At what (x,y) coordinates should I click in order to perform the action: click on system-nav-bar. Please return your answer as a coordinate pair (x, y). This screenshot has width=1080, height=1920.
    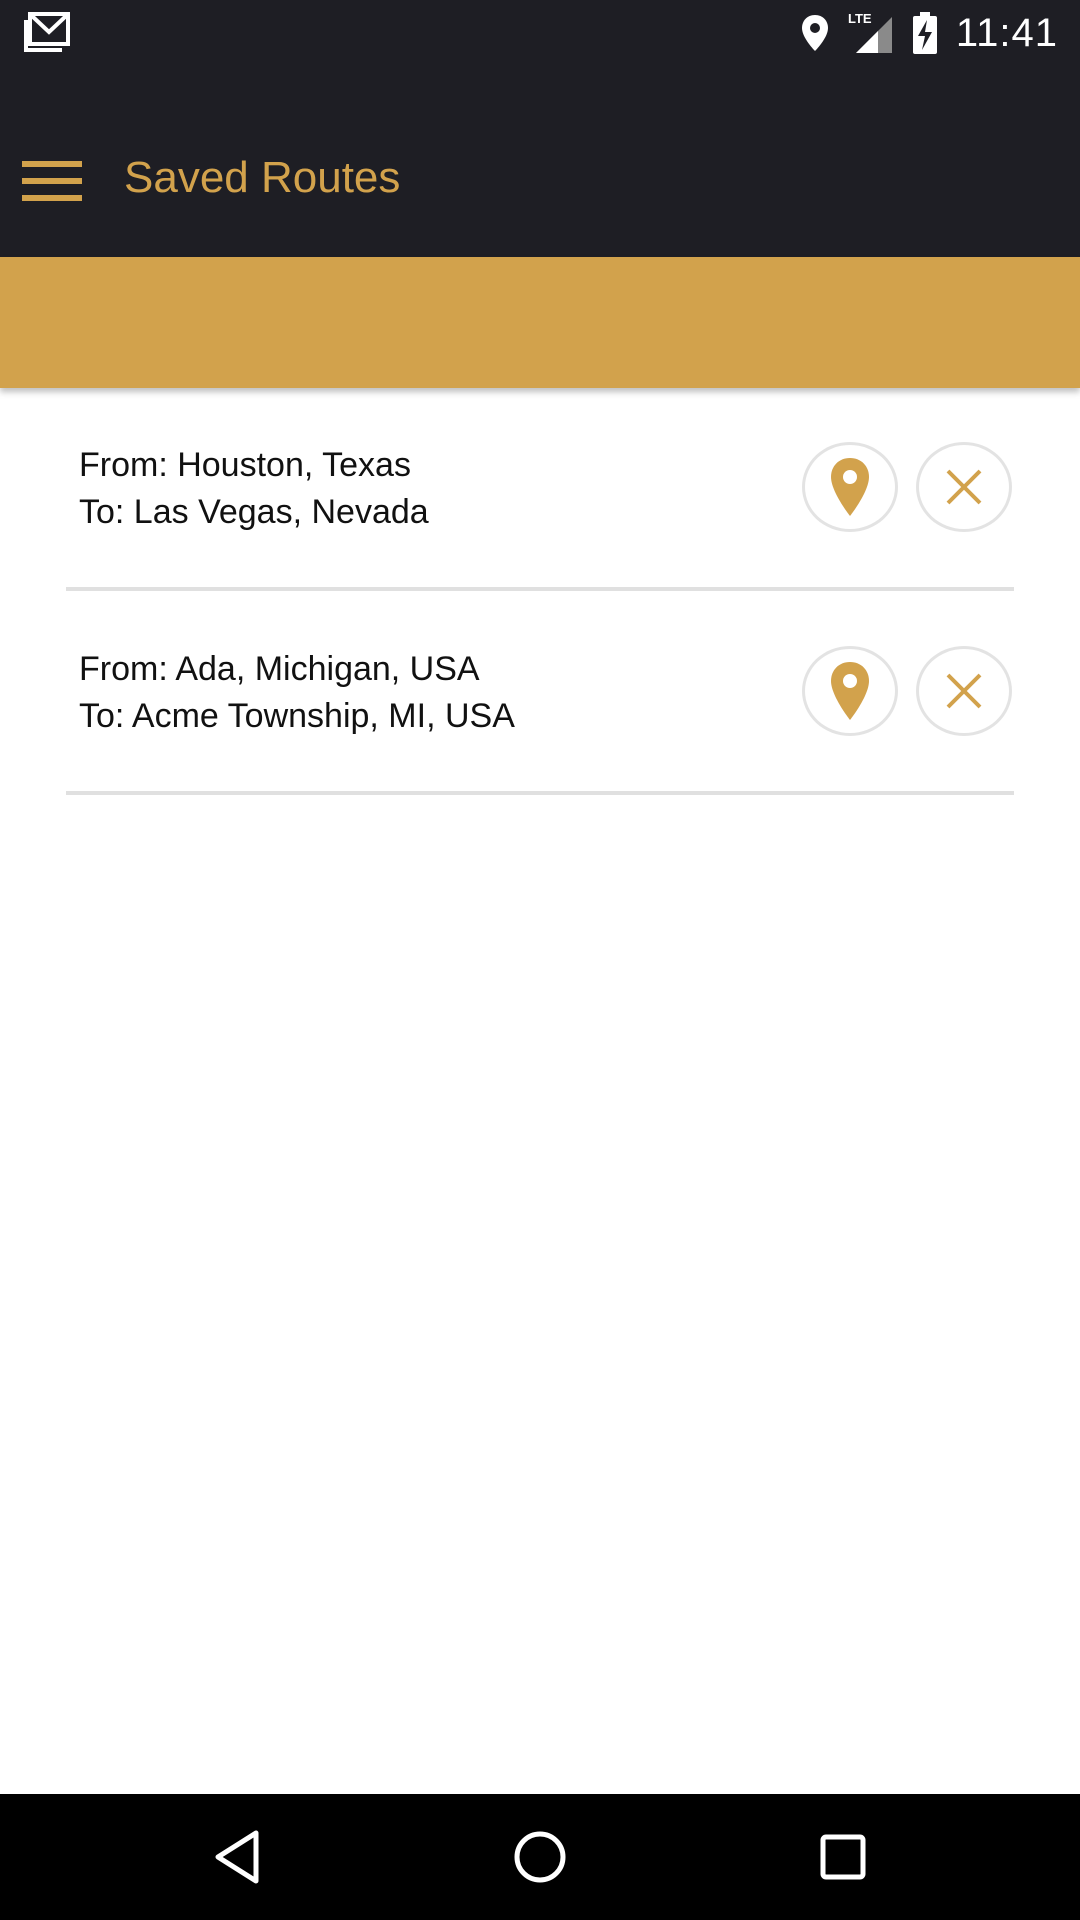
    Looking at the image, I should click on (540, 1857).